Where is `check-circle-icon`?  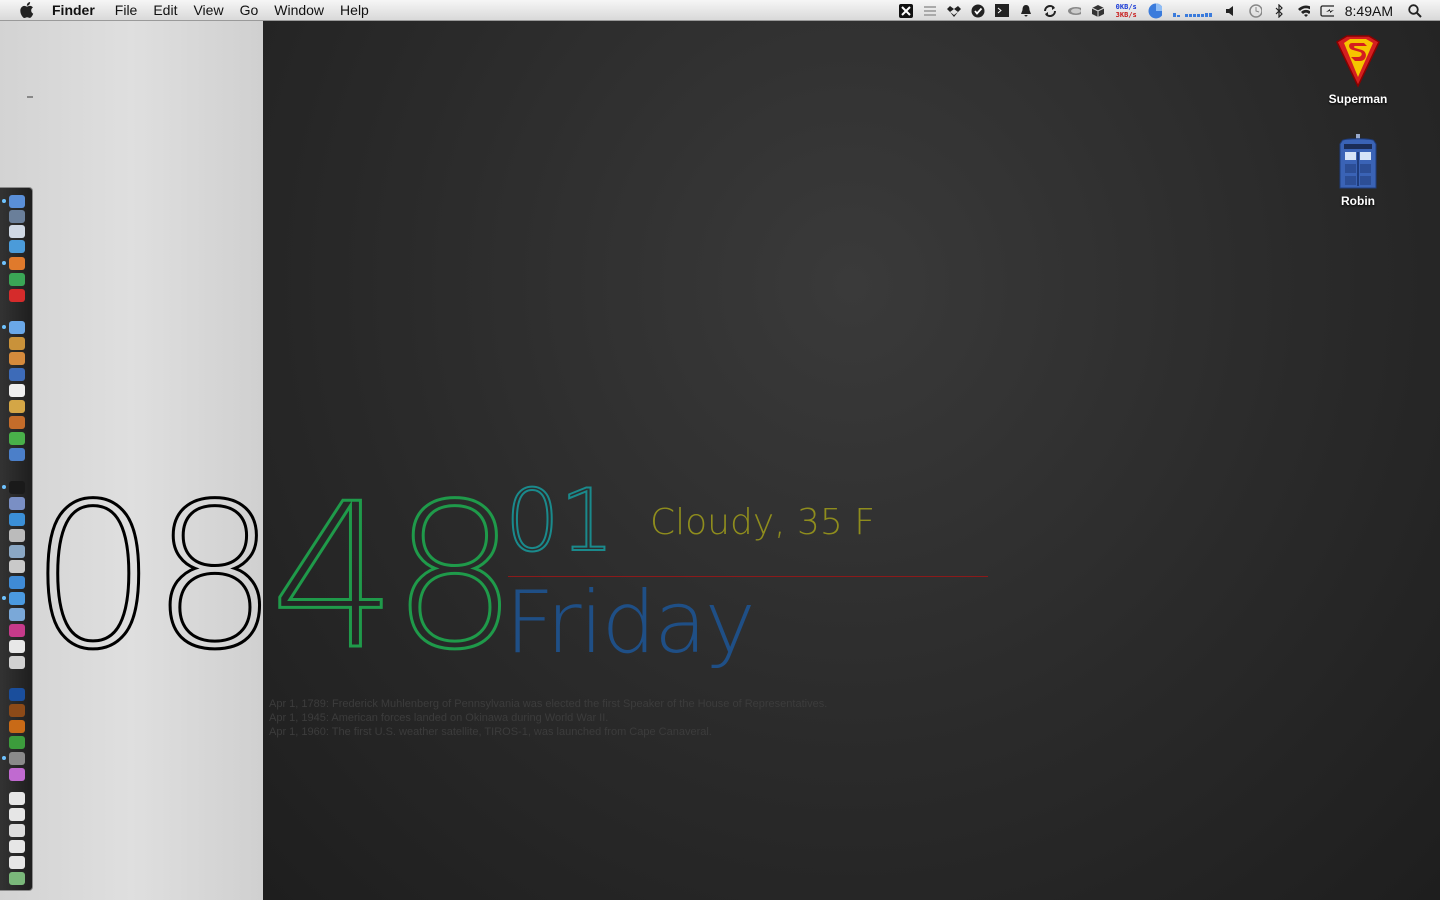 check-circle-icon is located at coordinates (978, 11).